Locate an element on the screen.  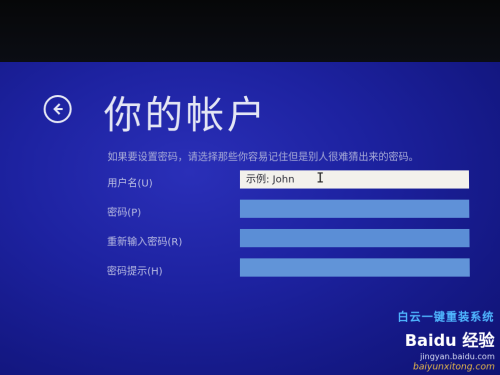
instruction-text: 如果要设置密码，请选择那些你容易记住但是别人很难猜出来的密码。 is located at coordinates (263, 158).